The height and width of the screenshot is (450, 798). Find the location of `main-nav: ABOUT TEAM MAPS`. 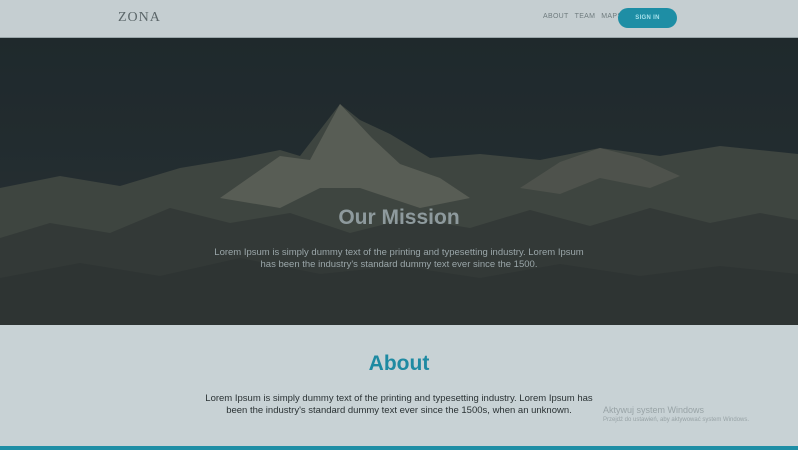

main-nav: ABOUT TEAM MAPS is located at coordinates (582, 16).